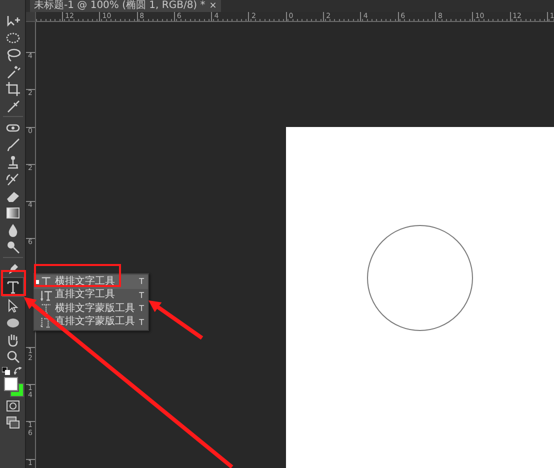 This screenshot has height=468, width=554. I want to click on zoom-icon, so click(12, 356).